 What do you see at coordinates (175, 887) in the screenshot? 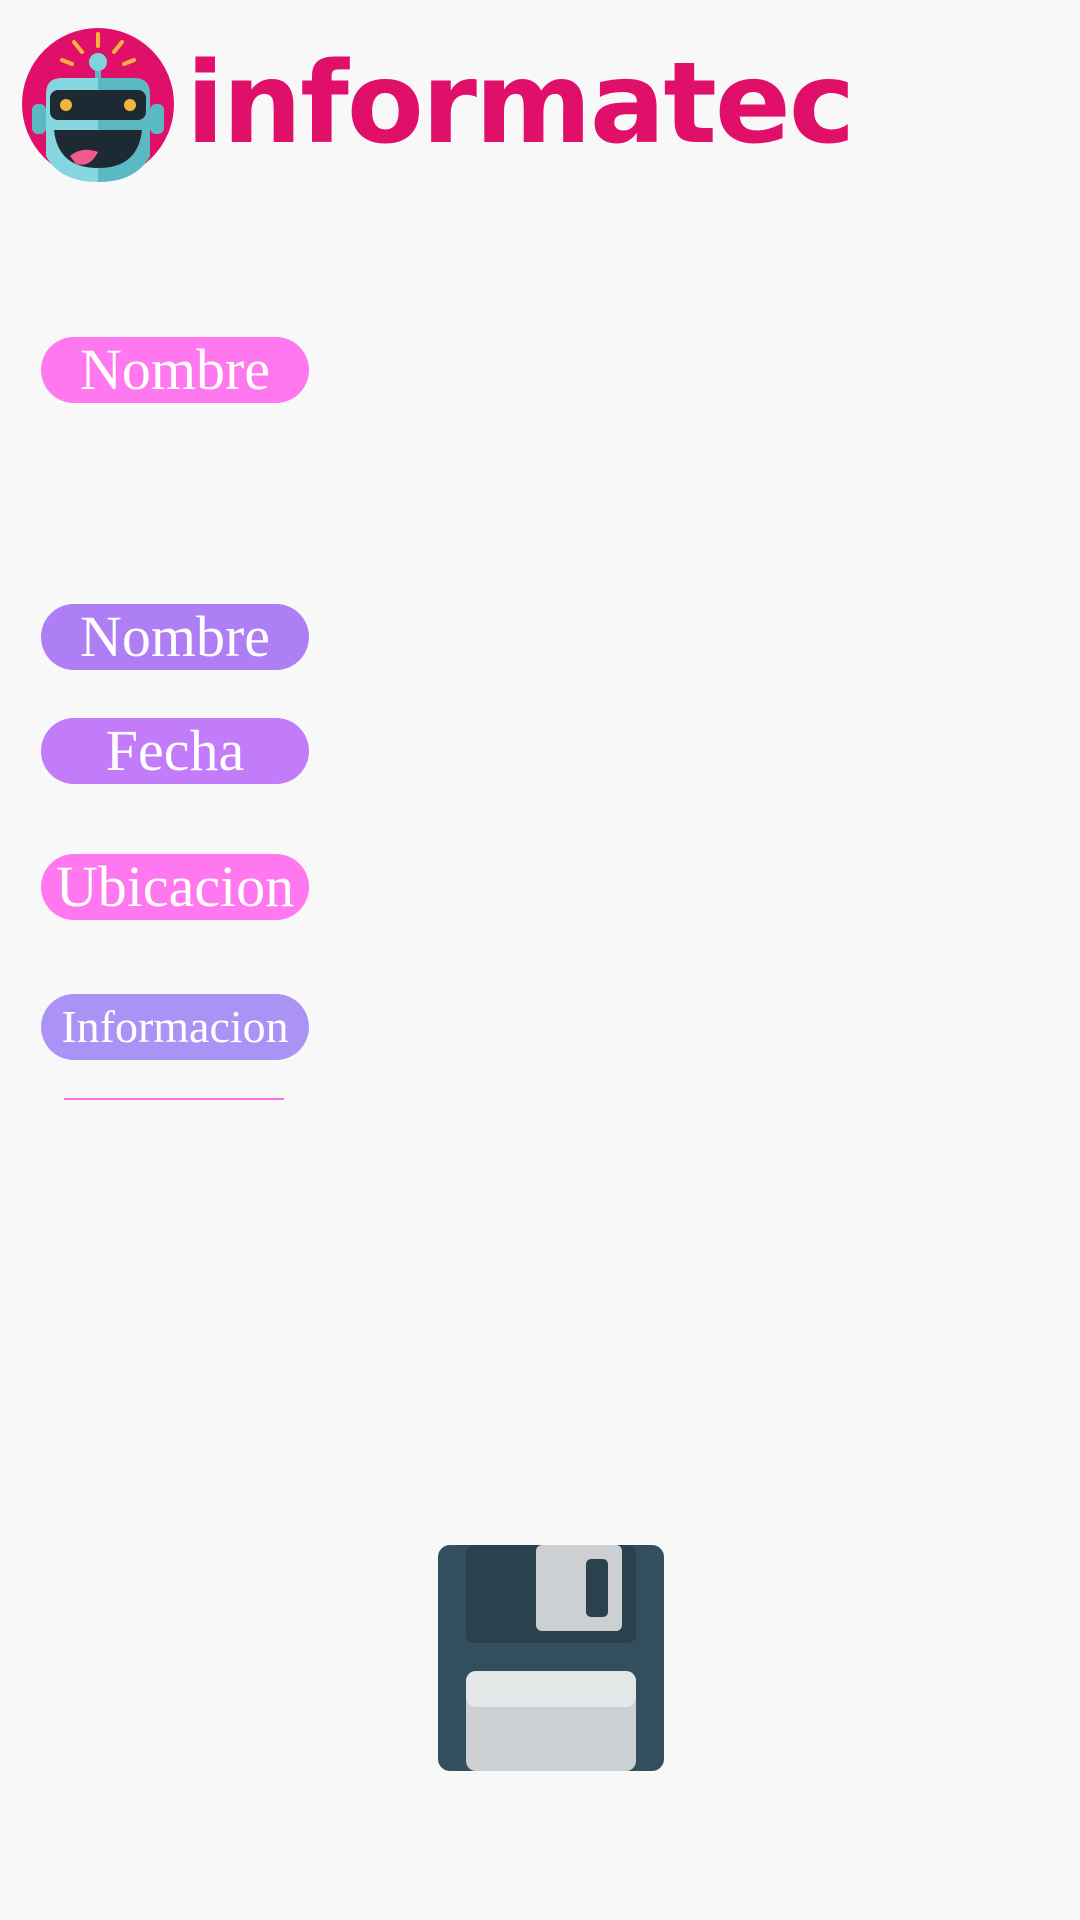
I see `ubicacion-label: Ubicacion` at bounding box center [175, 887].